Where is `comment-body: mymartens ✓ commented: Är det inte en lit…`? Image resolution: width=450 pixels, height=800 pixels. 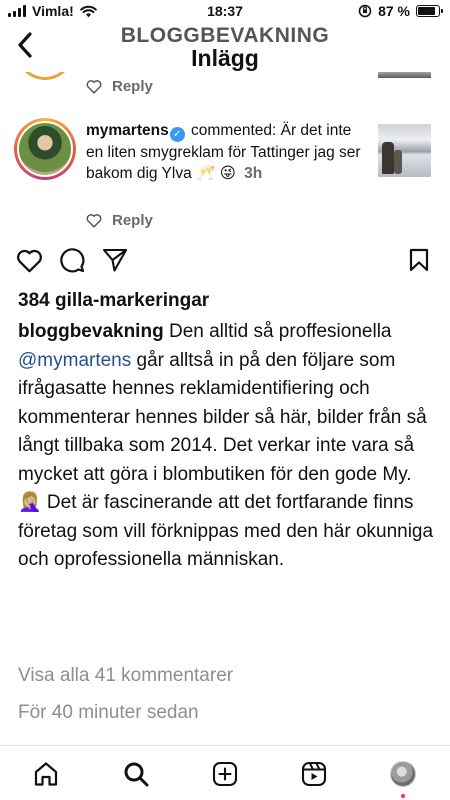
comment-body: mymartens ✓ commented: Är det inte en lit… is located at coordinates (227, 152).